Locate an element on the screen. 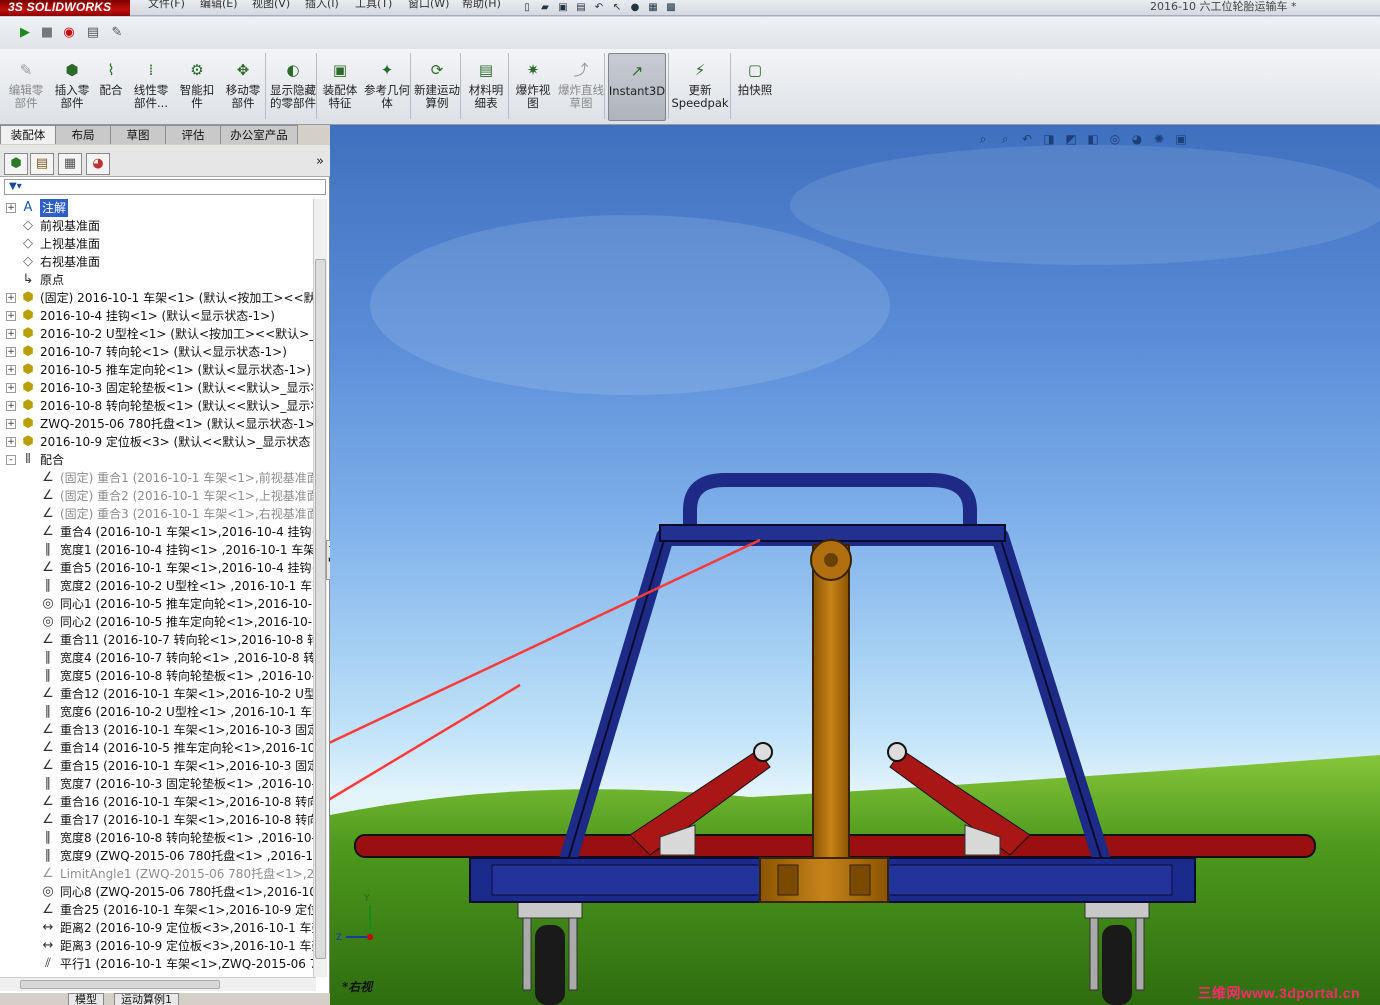  tree-item: ◇ 前视基准面 is located at coordinates (157, 226).